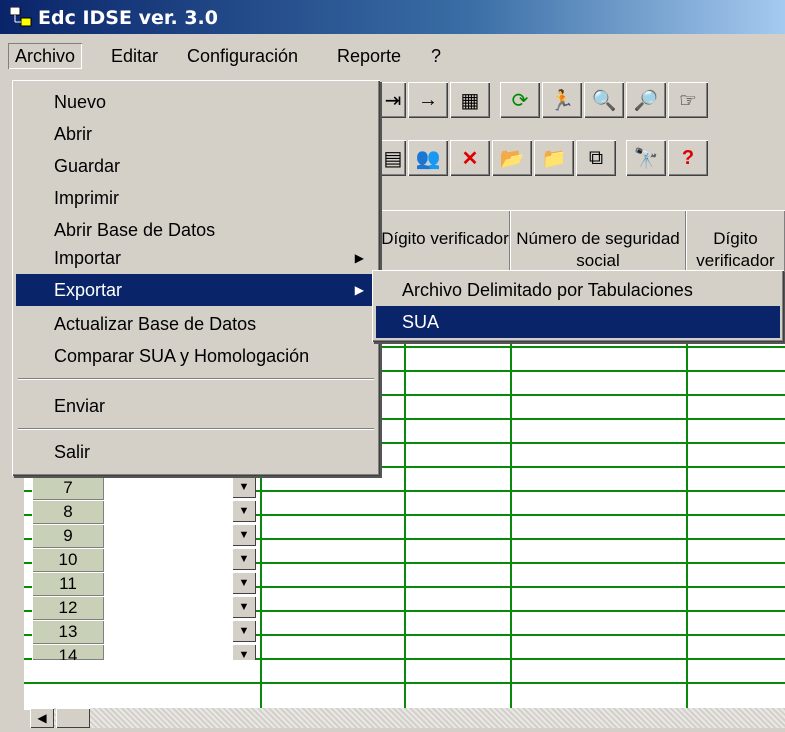 Image resolution: width=785 pixels, height=732 pixels. Describe the element at coordinates (134, 56) in the screenshot. I see `menu-editar: Editar` at that location.